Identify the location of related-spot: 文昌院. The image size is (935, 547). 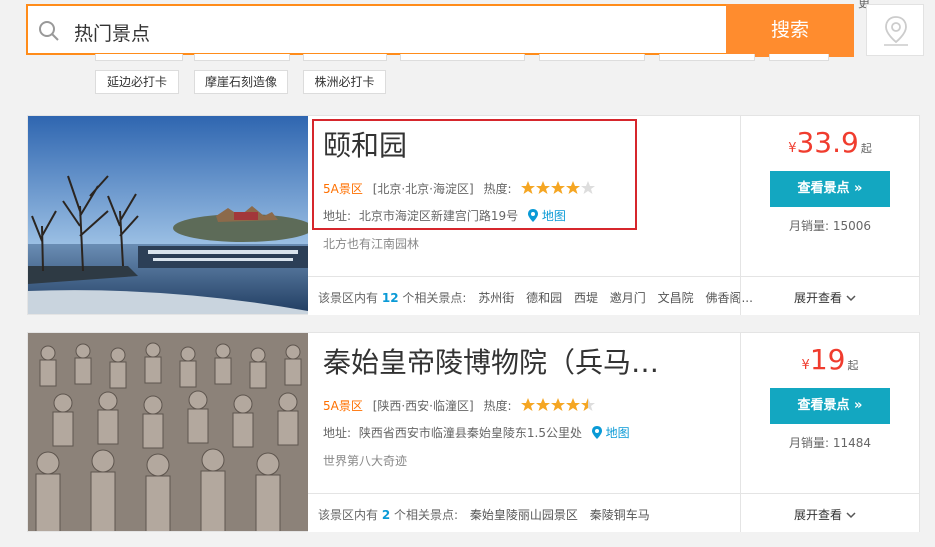
(676, 298).